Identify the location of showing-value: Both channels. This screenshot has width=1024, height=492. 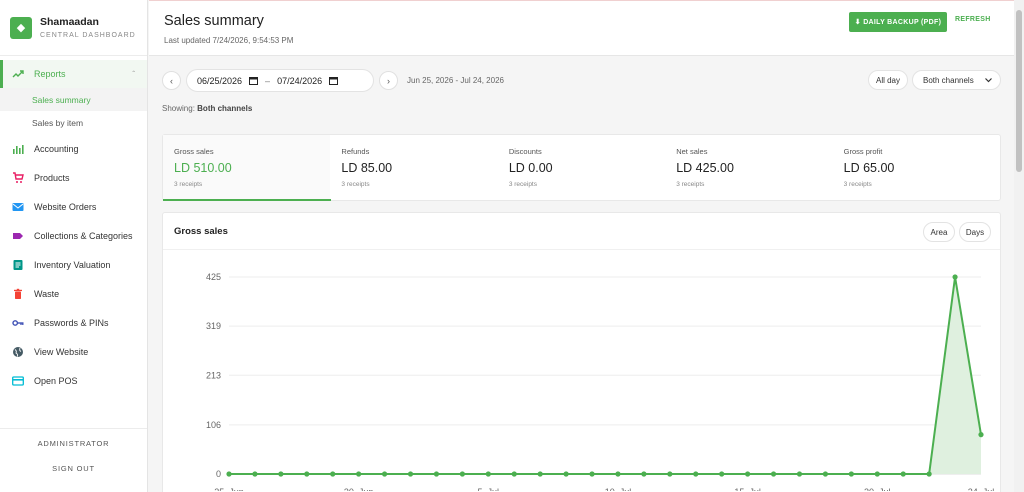
(225, 108).